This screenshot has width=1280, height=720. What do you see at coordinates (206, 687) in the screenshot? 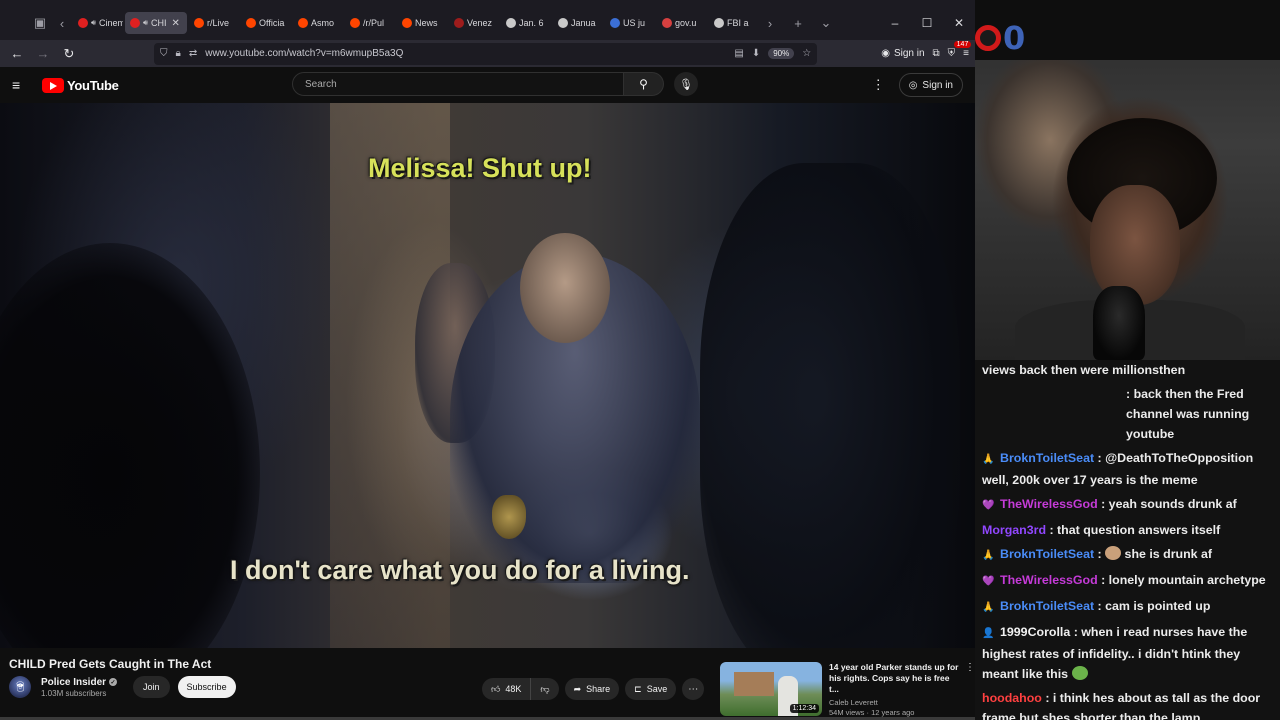
I see `subscribe-button: Subscribe` at bounding box center [206, 687].